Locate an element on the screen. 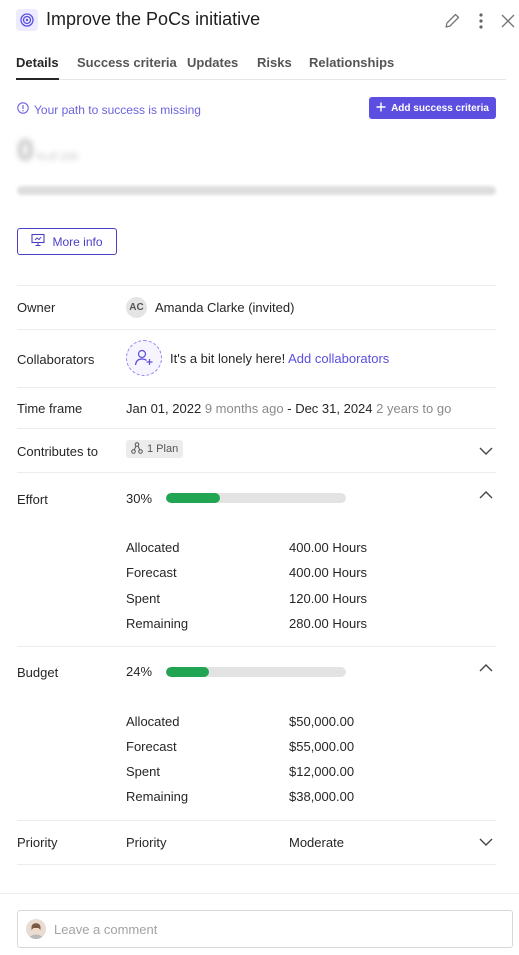  add-collaborators-link: Add collaborators is located at coordinates (338, 358).